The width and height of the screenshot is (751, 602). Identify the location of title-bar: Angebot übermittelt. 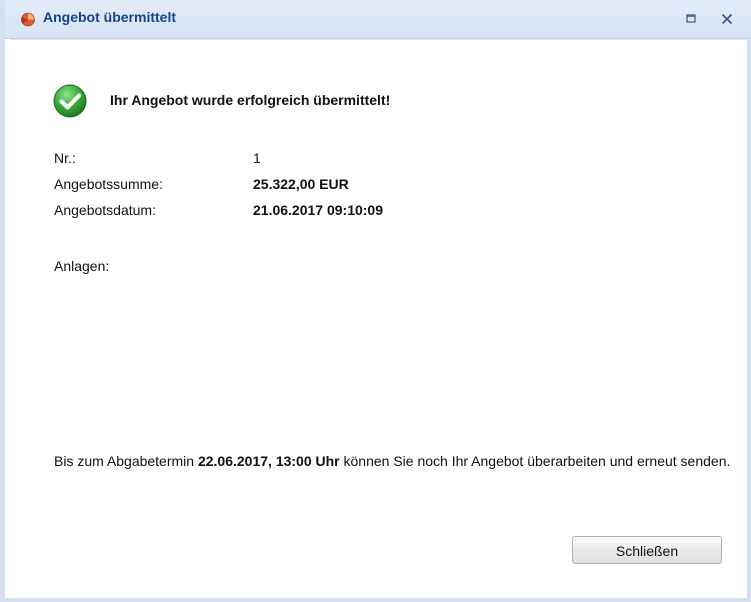
(378, 19).